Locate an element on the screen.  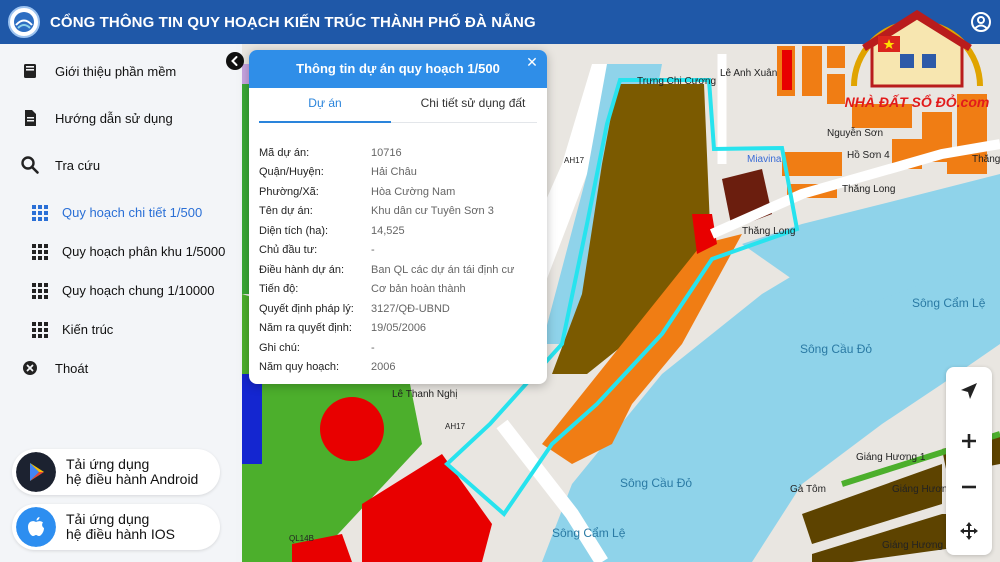
menu-item-lookup: Tra cứu is located at coordinates (118, 165).